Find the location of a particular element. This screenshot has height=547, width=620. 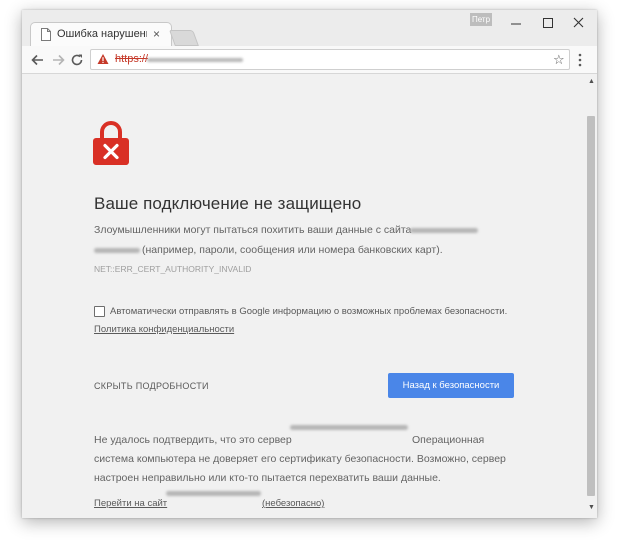

tab-close-icon: × is located at coordinates (156, 34).